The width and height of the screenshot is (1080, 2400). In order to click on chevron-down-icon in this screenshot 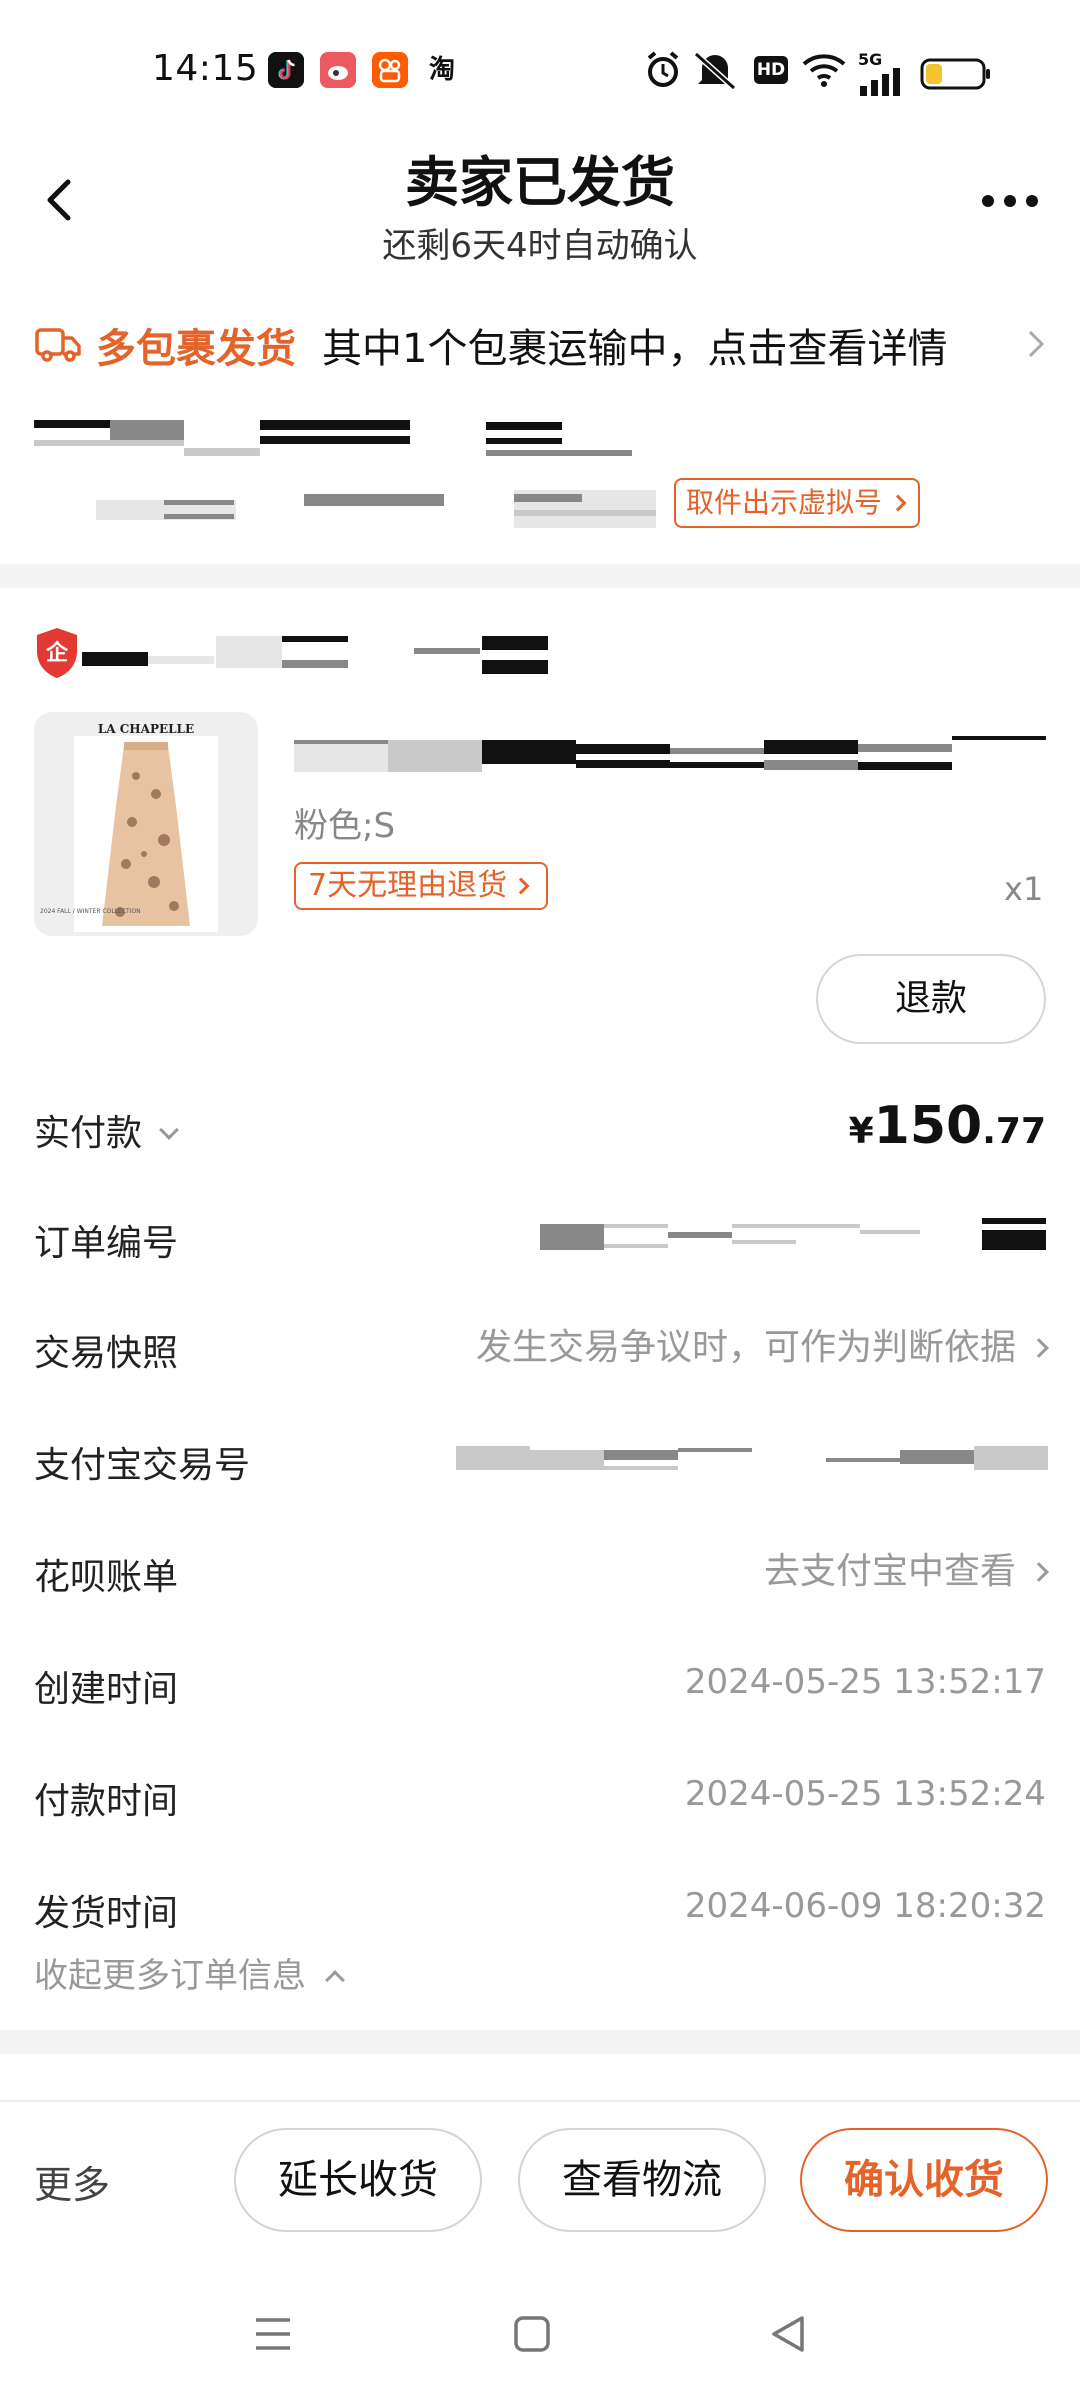, I will do `click(169, 1130)`.